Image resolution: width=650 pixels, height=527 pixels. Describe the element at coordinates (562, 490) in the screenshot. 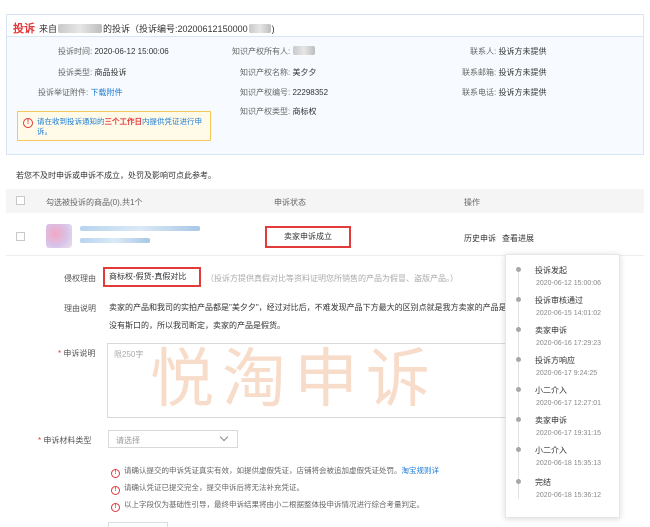

I see `timeline-item: 完结 2020-06-18 15:36:12` at that location.